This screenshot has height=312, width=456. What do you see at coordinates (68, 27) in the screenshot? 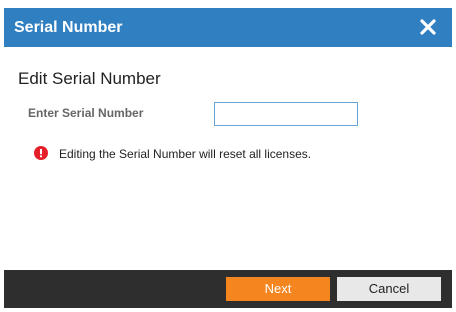
I see `dialog-title: Serial Number` at bounding box center [68, 27].